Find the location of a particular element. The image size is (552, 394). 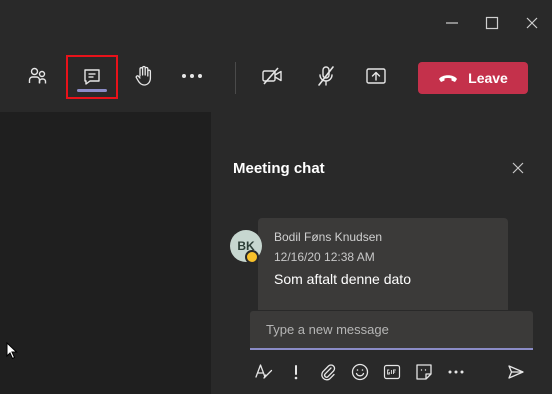

important-button is located at coordinates (296, 372).